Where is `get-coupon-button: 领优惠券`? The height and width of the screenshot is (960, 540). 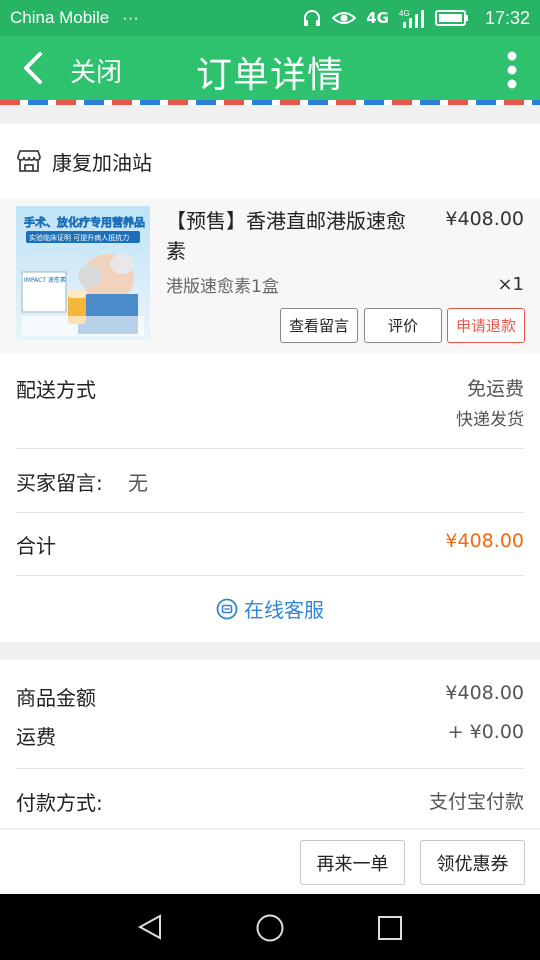
get-coupon-button: 领优惠券 is located at coordinates (472, 862).